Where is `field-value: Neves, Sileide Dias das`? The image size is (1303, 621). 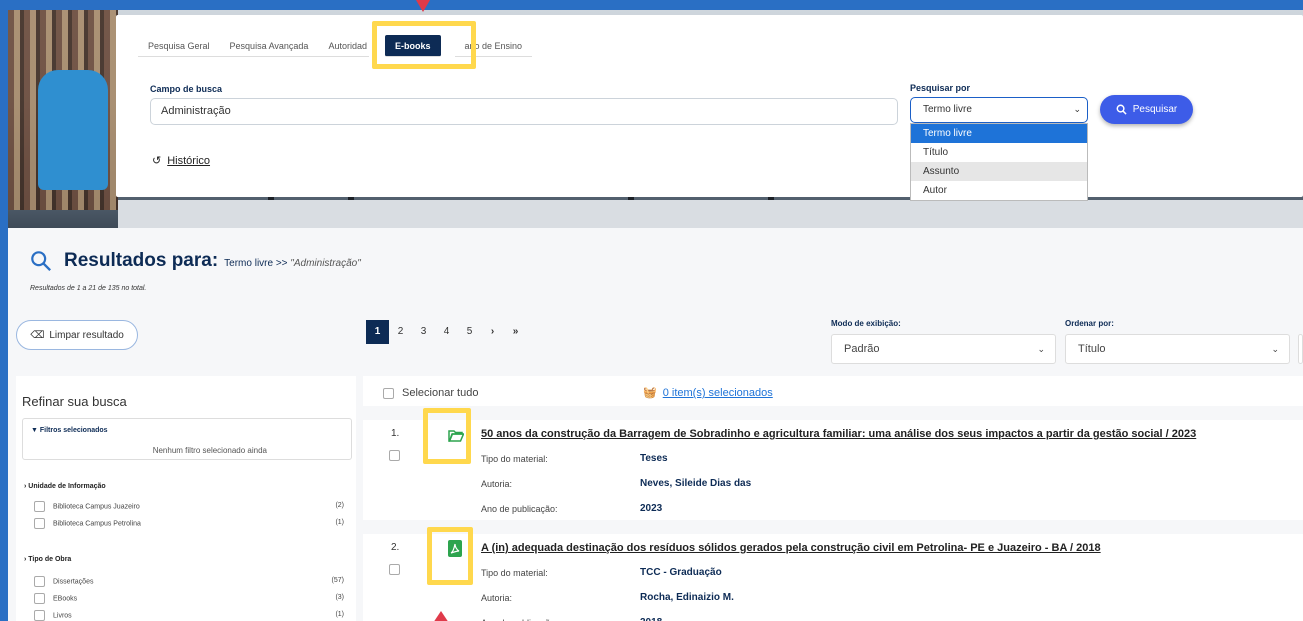 field-value: Neves, Sileide Dias das is located at coordinates (696, 483).